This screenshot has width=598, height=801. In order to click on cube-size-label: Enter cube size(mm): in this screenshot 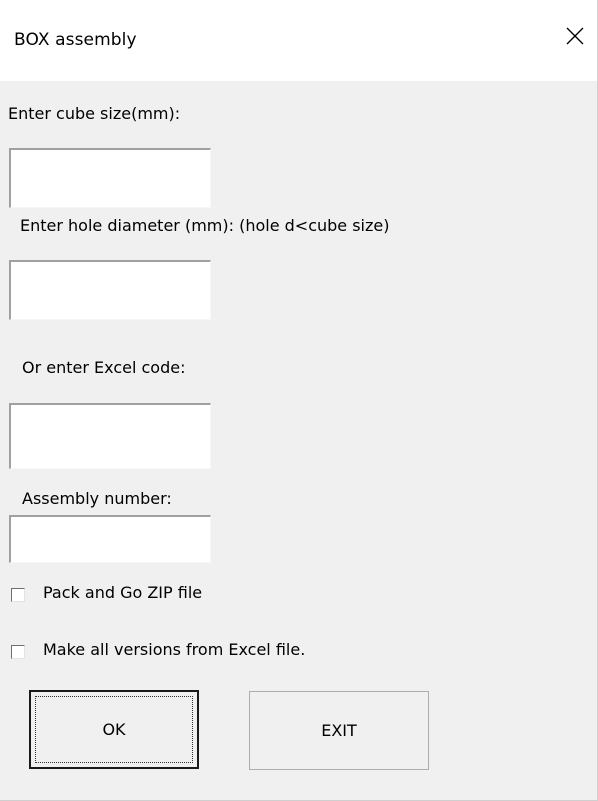, I will do `click(94, 113)`.